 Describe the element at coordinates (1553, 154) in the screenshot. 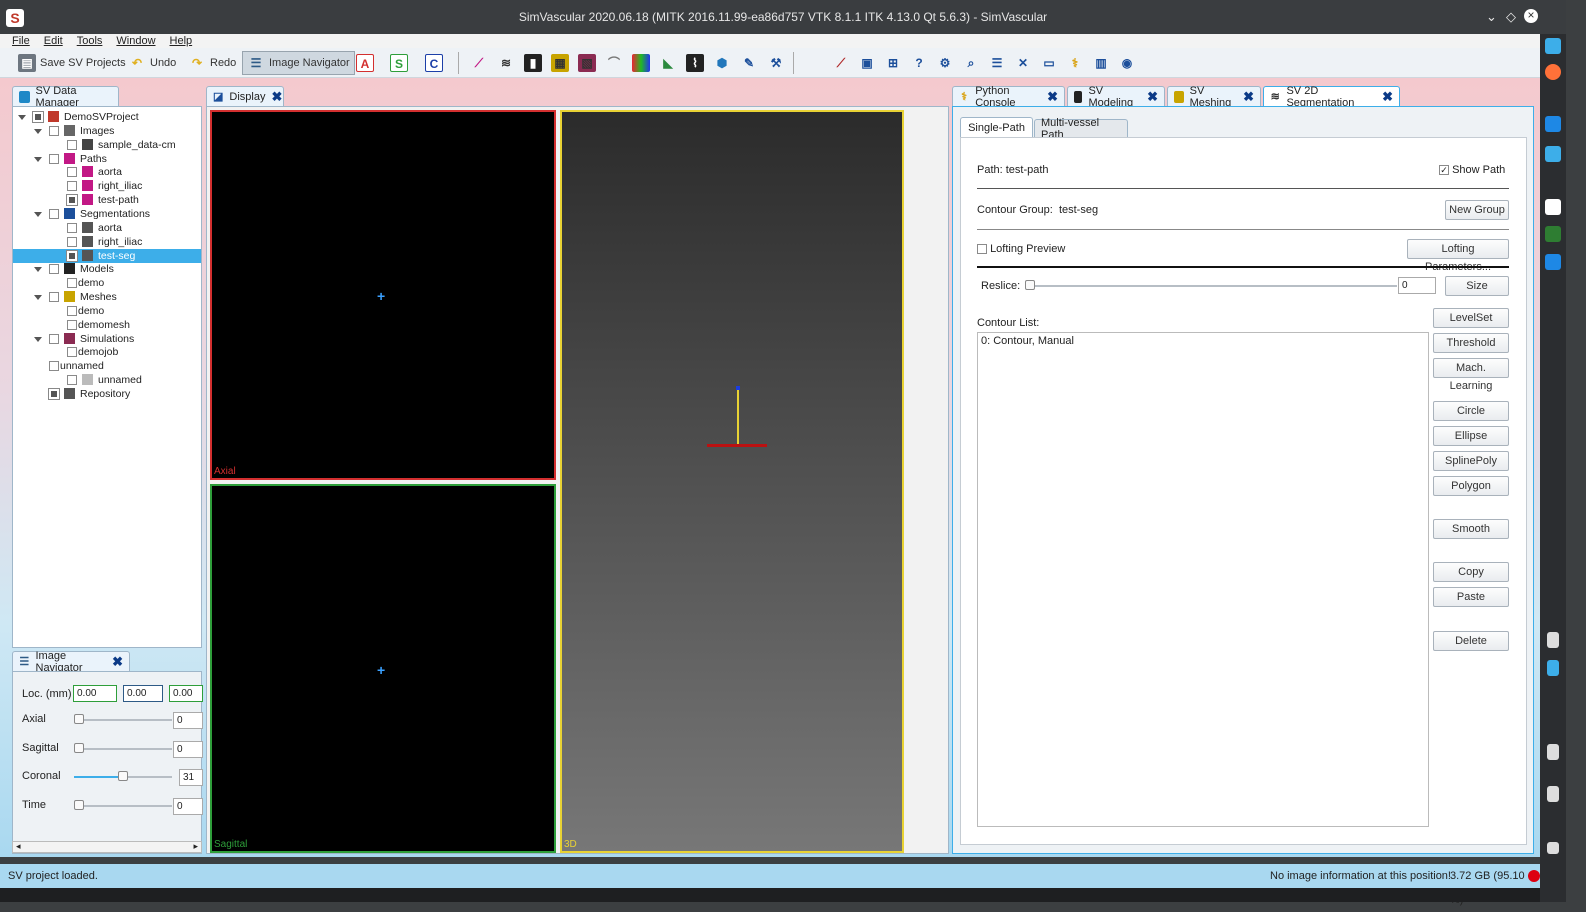

I see `window-icon` at that location.